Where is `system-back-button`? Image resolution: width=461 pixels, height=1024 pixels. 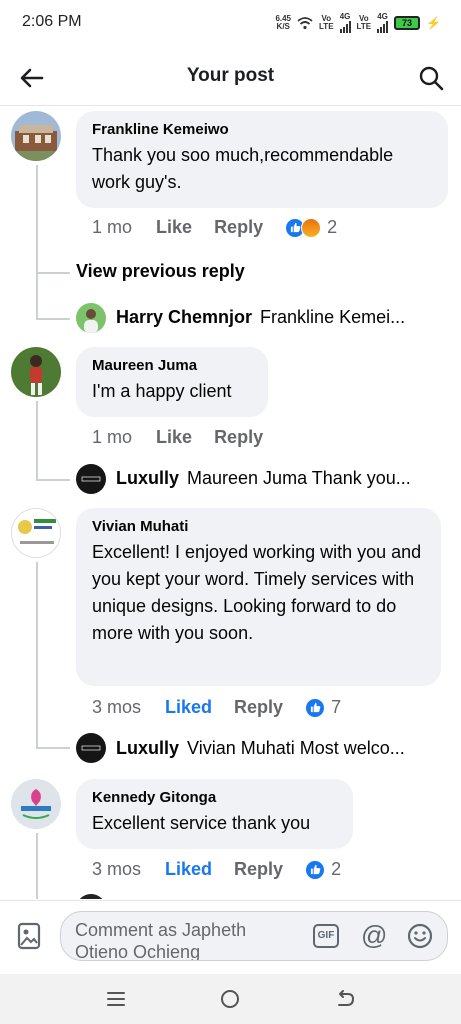
system-back-button is located at coordinates (345, 999).